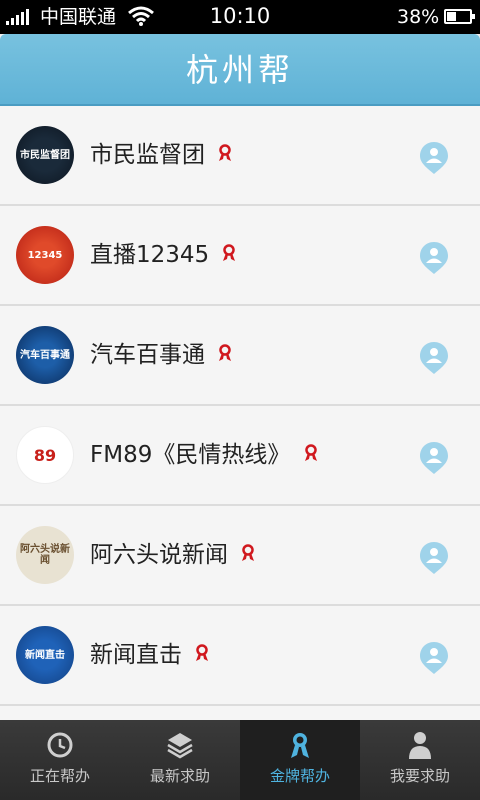  I want to click on app-header: 杭州帮, so click(240, 70).